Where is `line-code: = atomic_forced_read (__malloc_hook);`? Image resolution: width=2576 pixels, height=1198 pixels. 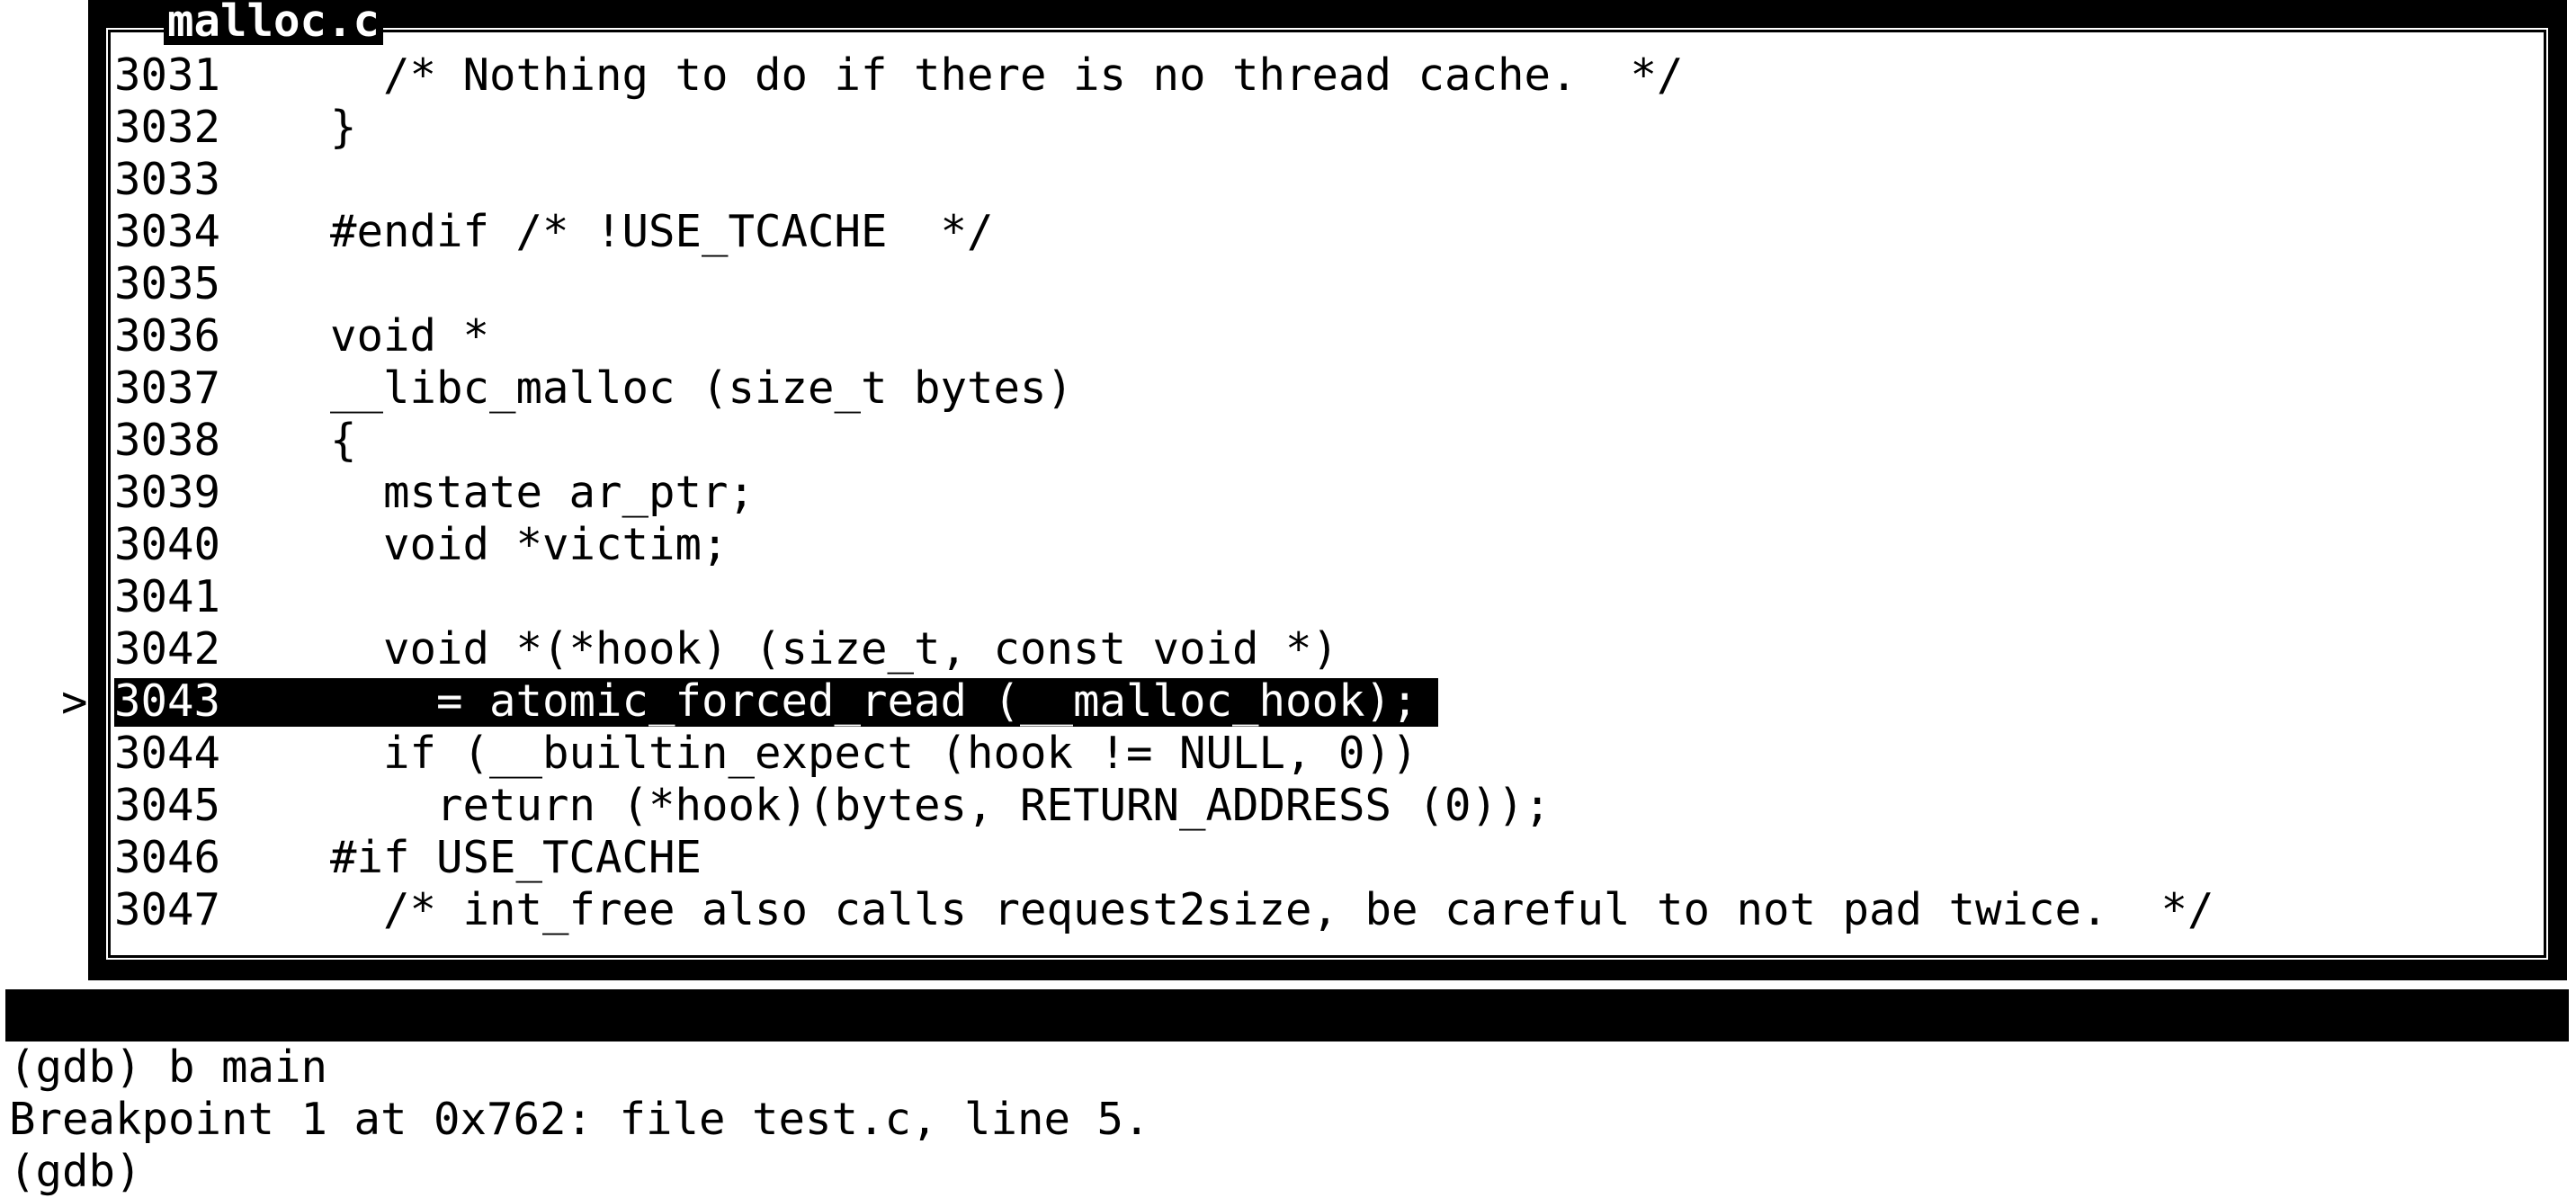 line-code: = atomic_forced_read (__malloc_hook); is located at coordinates (874, 701).